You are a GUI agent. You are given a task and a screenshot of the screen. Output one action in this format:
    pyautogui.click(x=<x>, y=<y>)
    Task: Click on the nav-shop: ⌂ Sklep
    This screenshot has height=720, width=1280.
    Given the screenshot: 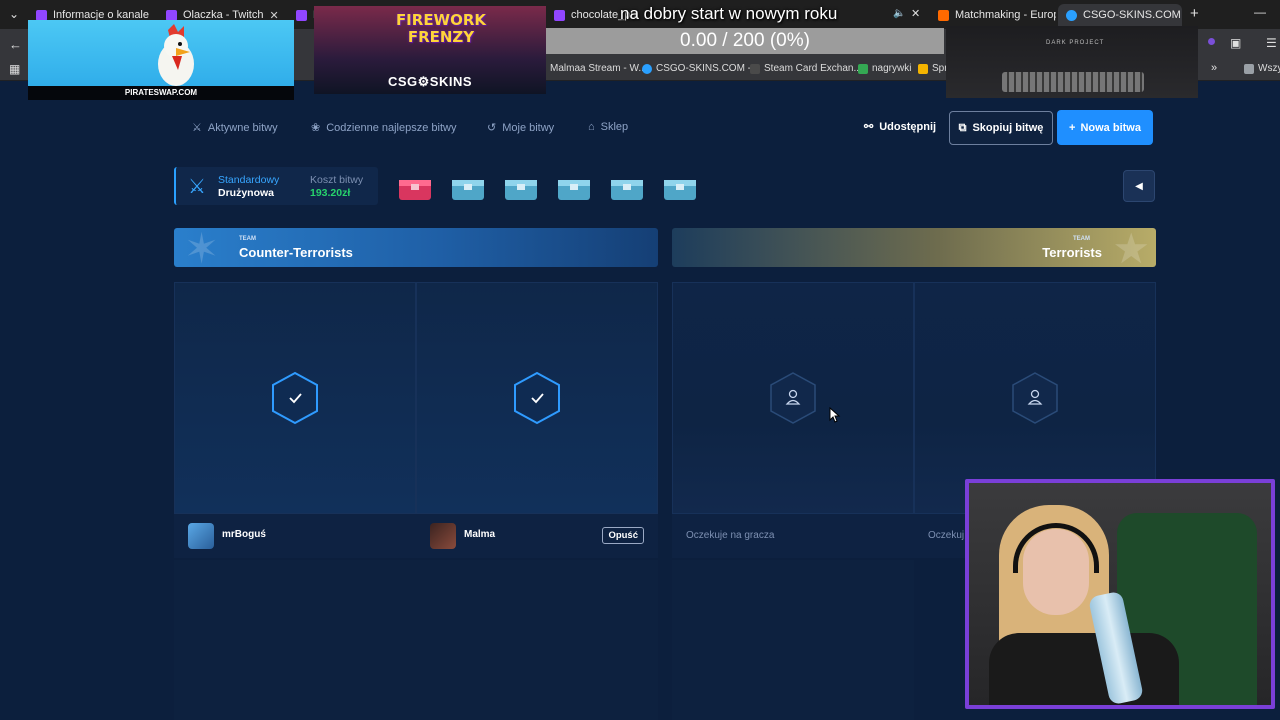 What is the action you would take?
    pyautogui.click(x=608, y=127)
    